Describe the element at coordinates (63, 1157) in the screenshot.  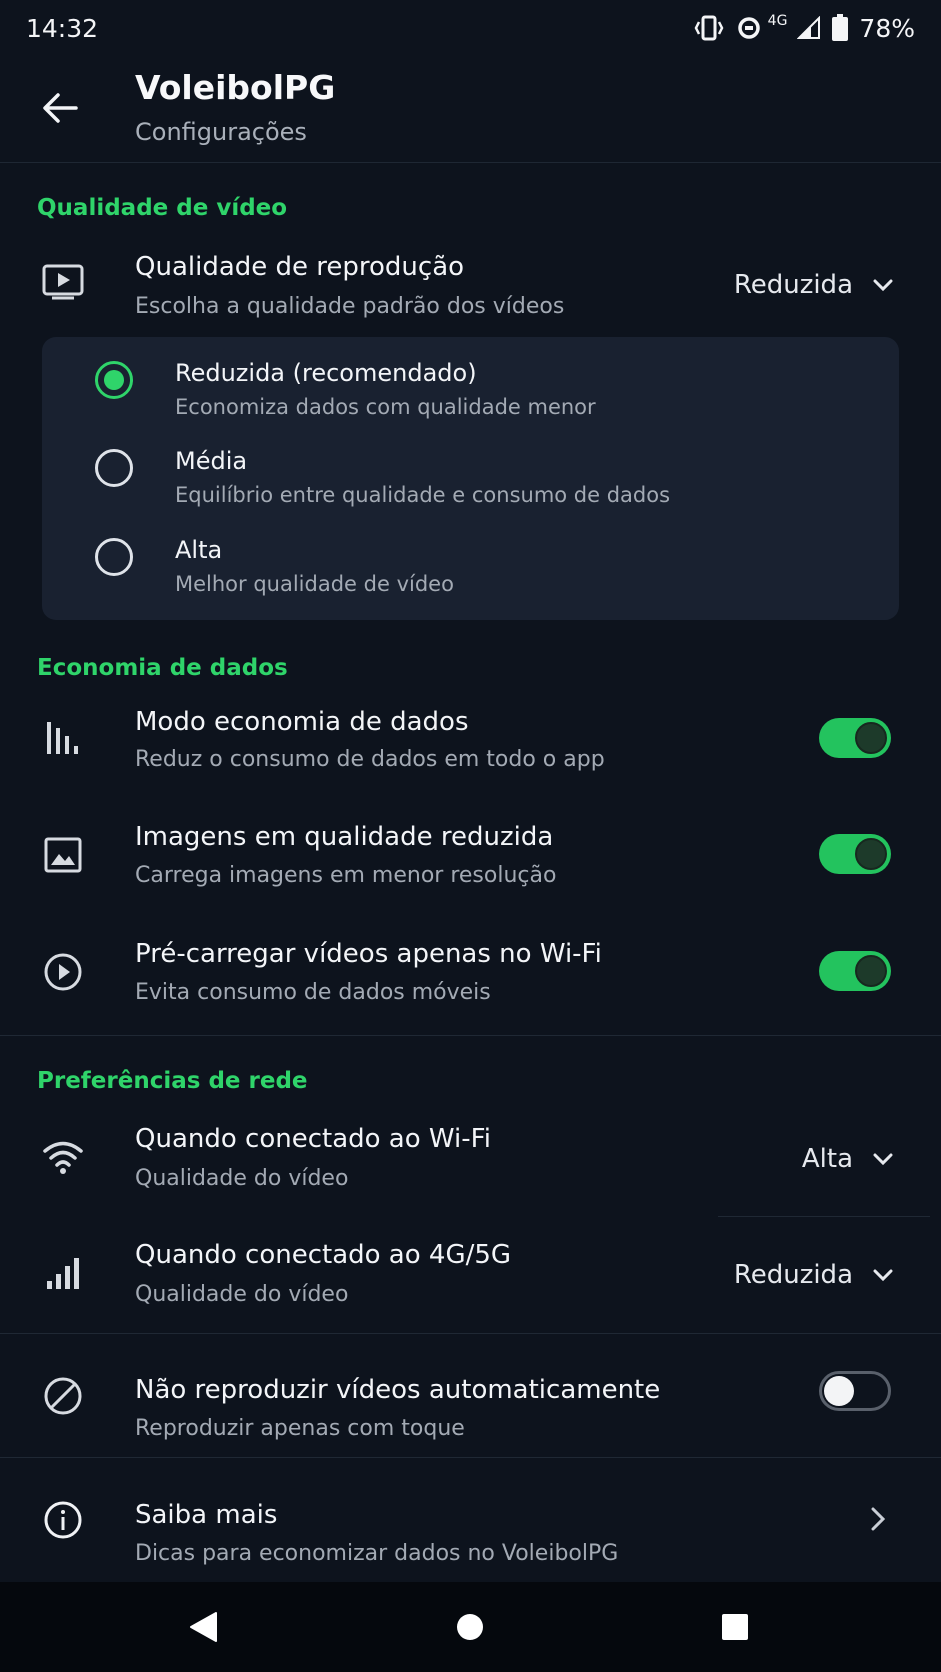
I see `wifi-icon` at that location.